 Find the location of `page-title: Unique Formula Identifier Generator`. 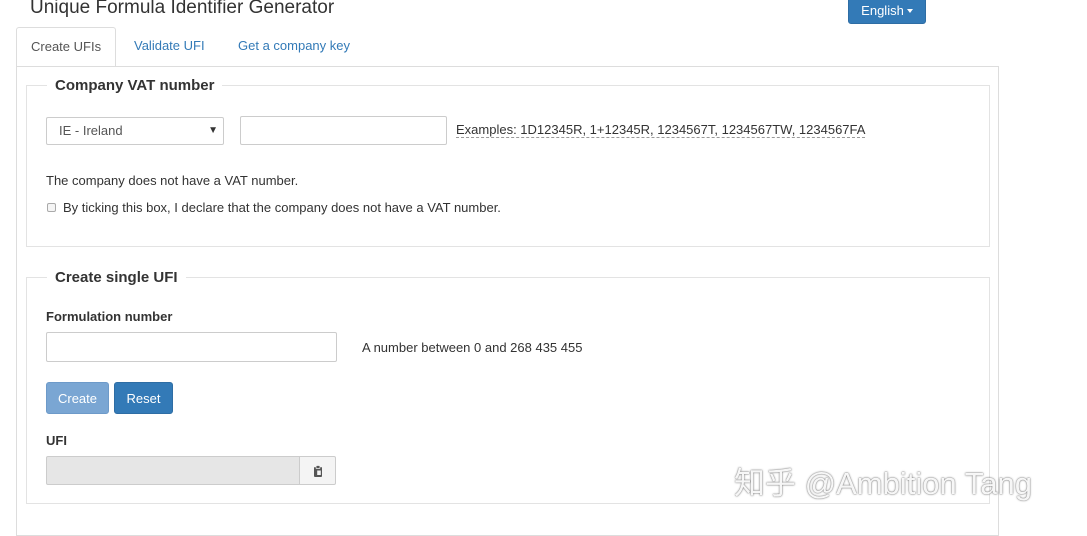

page-title: Unique Formula Identifier Generator is located at coordinates (182, 9).